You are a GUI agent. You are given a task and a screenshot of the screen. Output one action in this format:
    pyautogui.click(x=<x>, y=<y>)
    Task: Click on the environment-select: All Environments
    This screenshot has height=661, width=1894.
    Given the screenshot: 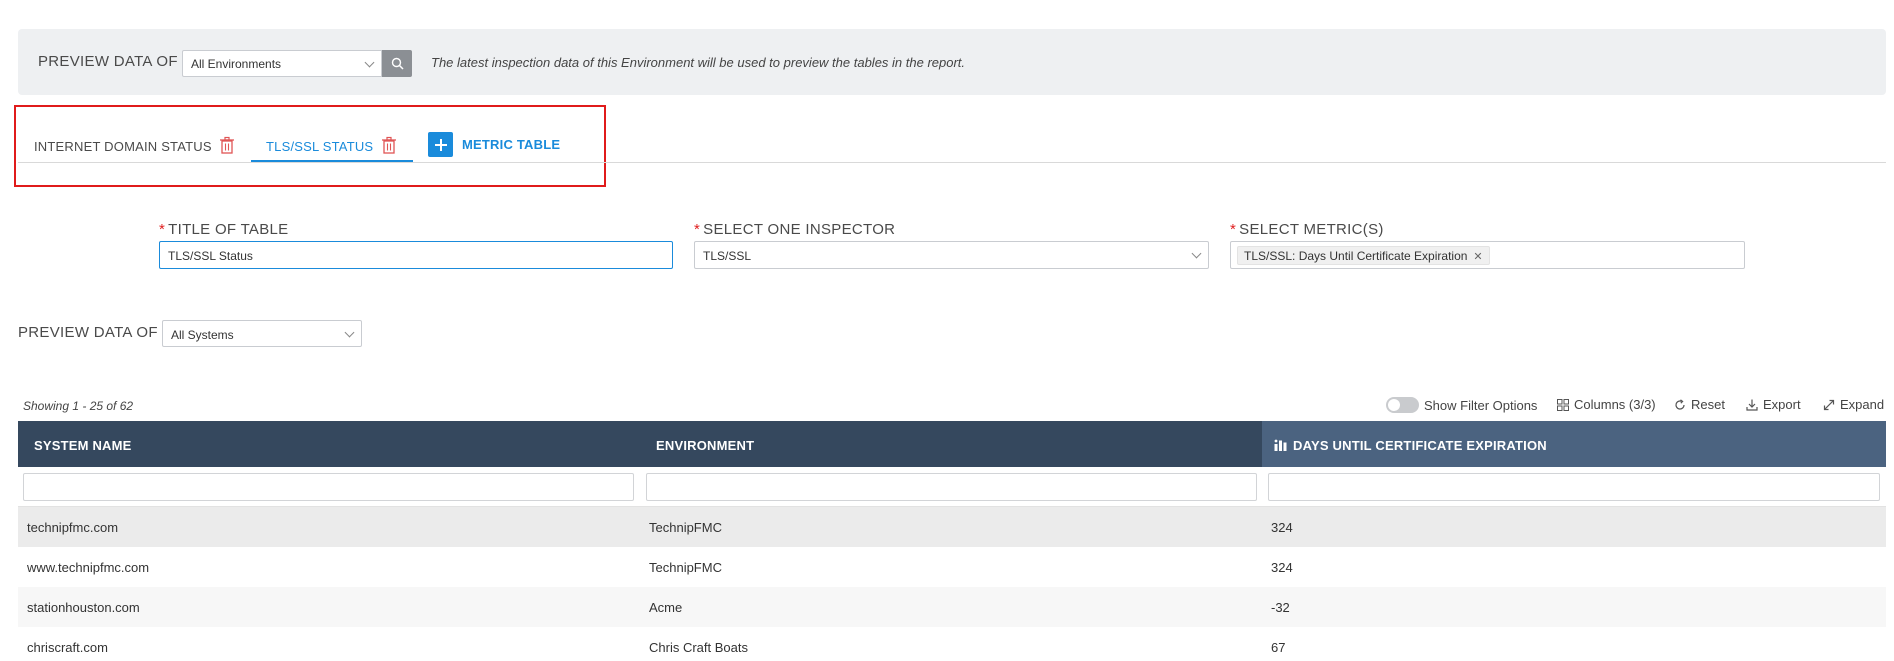 What is the action you would take?
    pyautogui.click(x=282, y=63)
    